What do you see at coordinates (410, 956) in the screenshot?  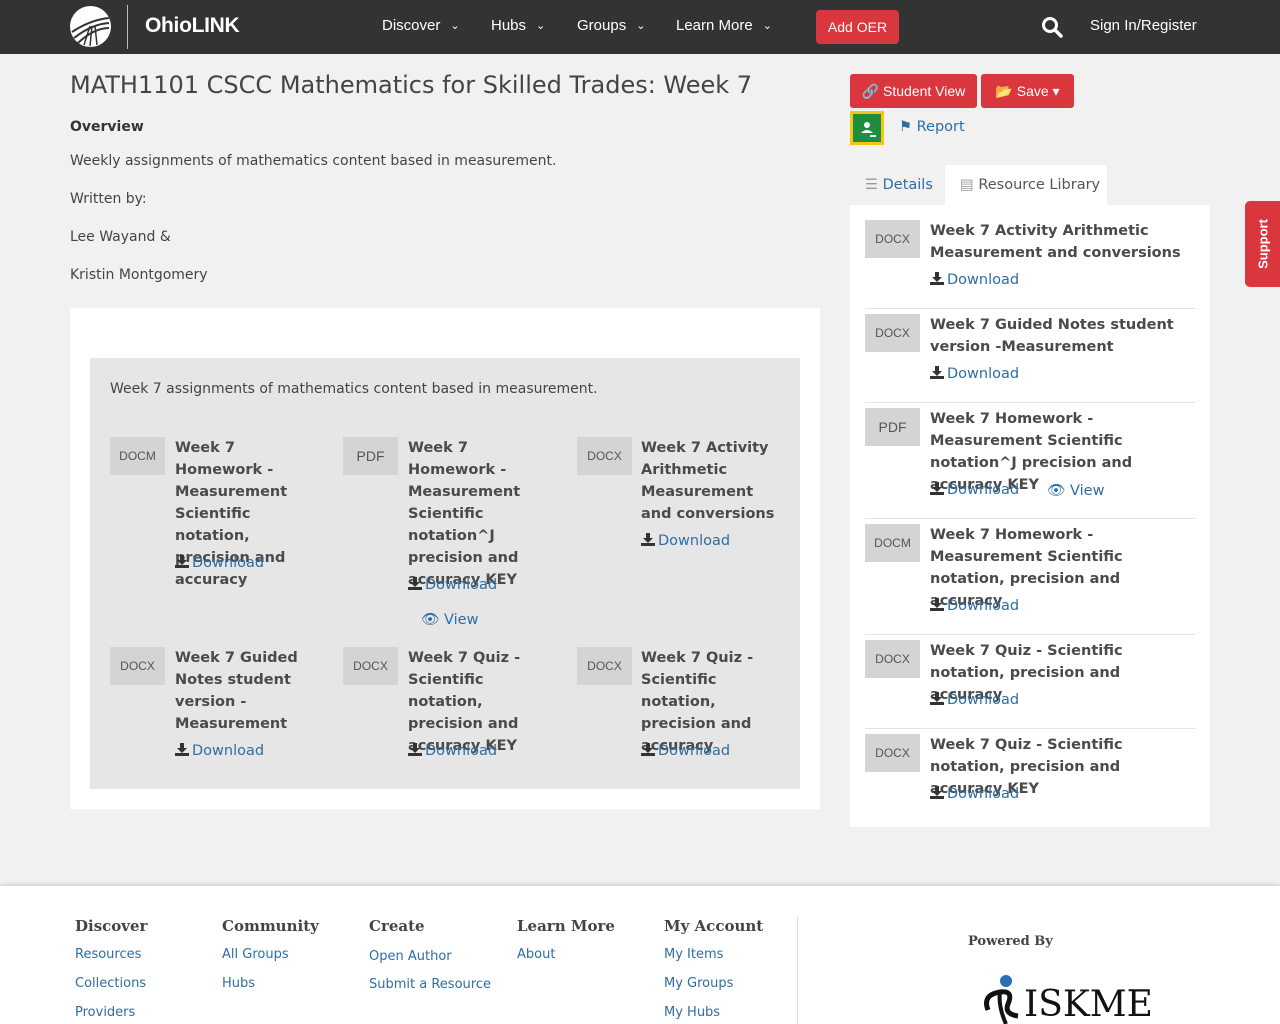 I see `footer-link-open-author: Open Author` at bounding box center [410, 956].